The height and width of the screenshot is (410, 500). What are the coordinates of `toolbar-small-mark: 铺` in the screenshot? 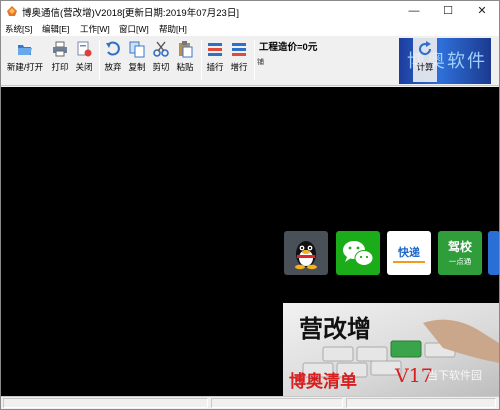 It's located at (260, 62).